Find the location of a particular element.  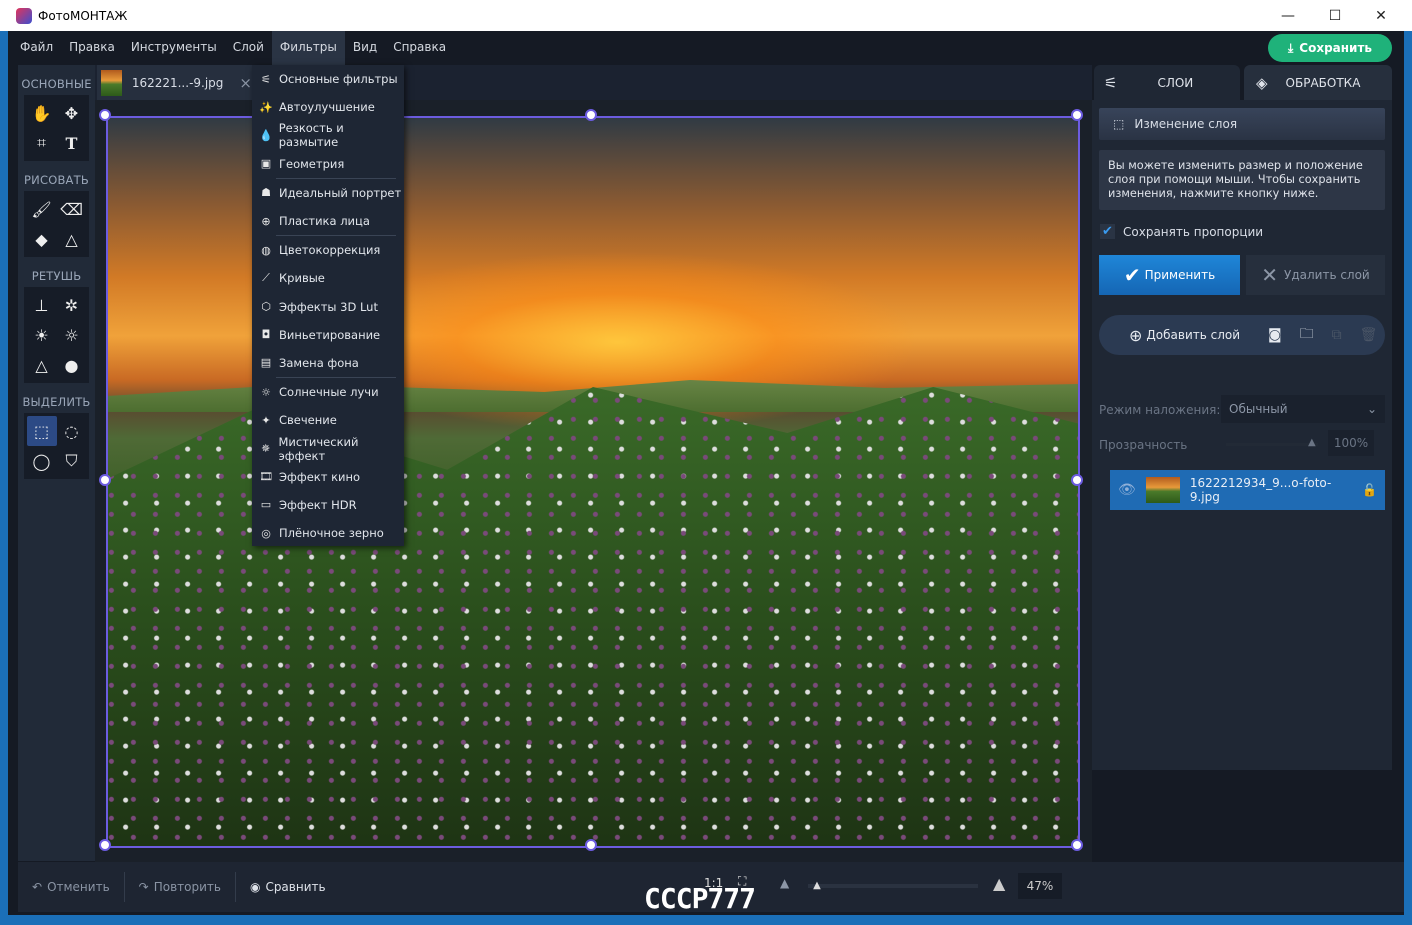

menu-file: Файл is located at coordinates (36, 48).